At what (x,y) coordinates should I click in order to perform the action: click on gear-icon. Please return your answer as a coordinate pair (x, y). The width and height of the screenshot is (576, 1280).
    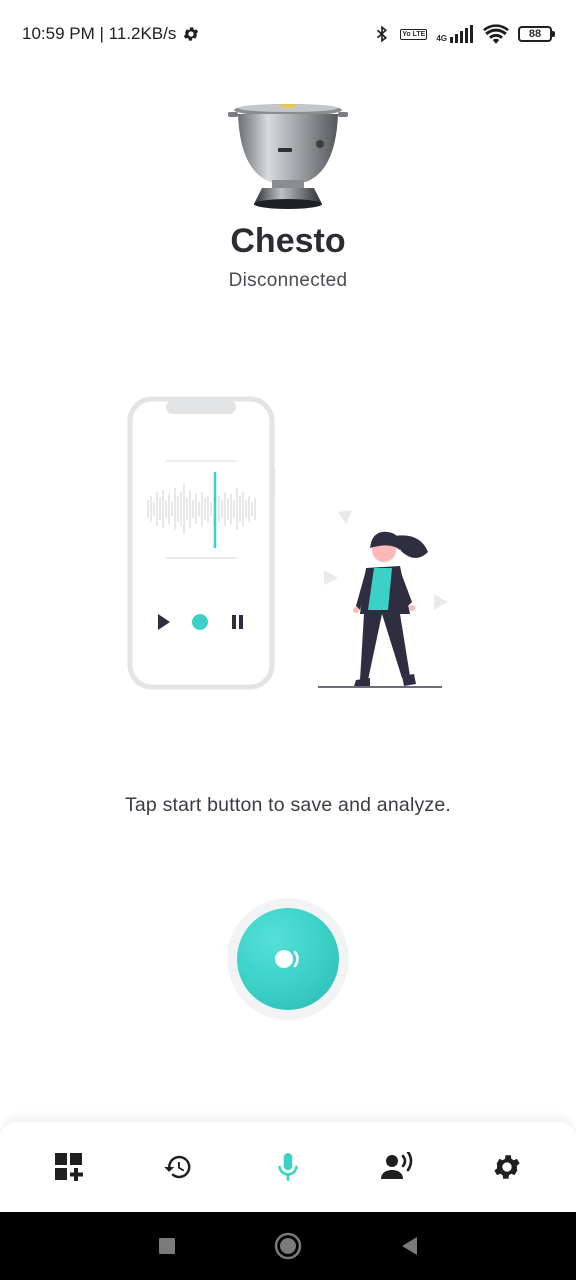
    Looking at the image, I should click on (507, 1167).